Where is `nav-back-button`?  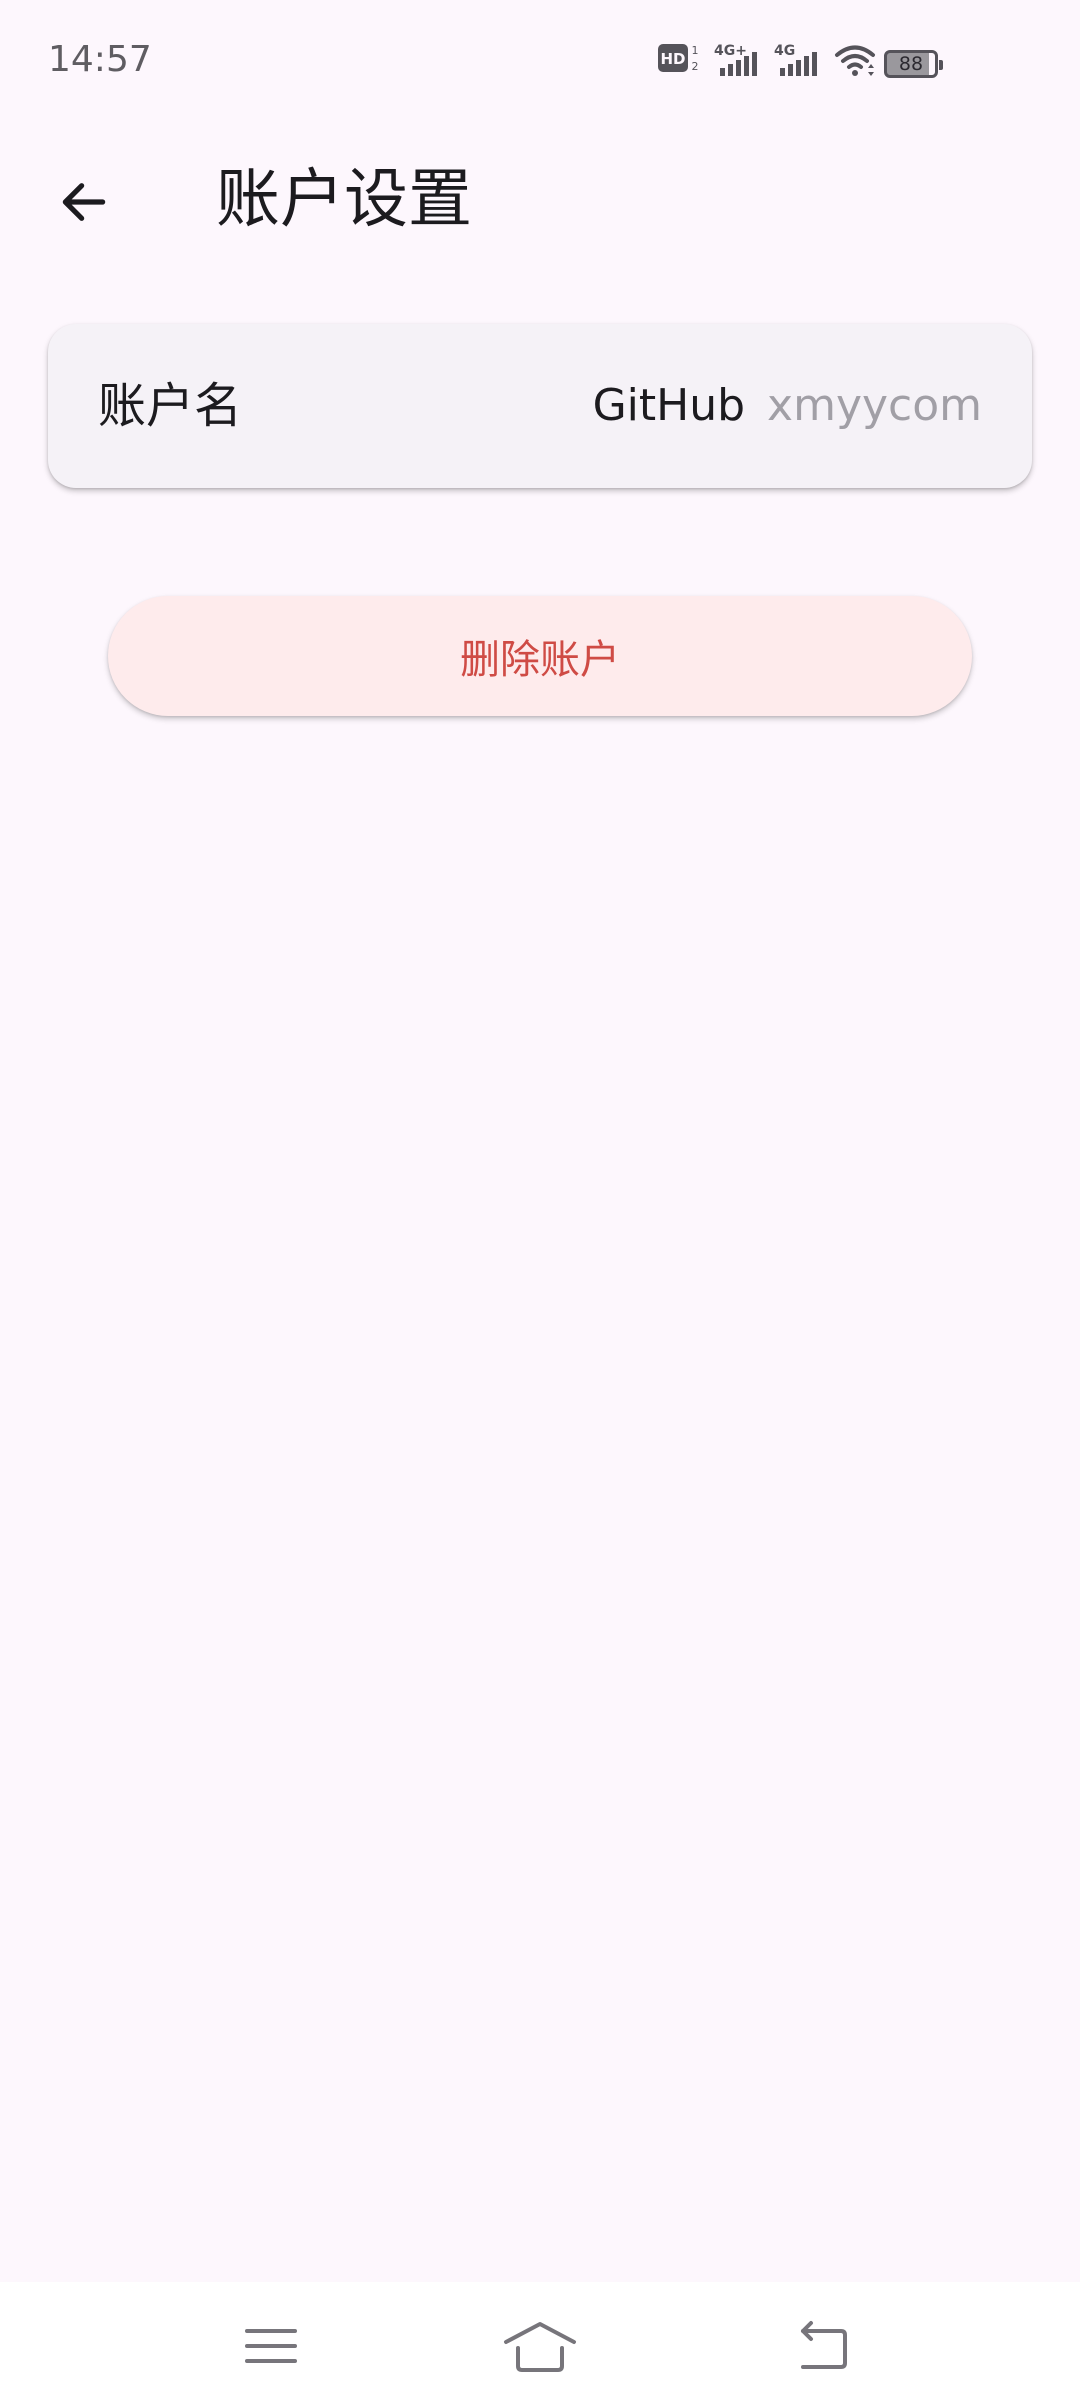
nav-back-button is located at coordinates (823, 2346).